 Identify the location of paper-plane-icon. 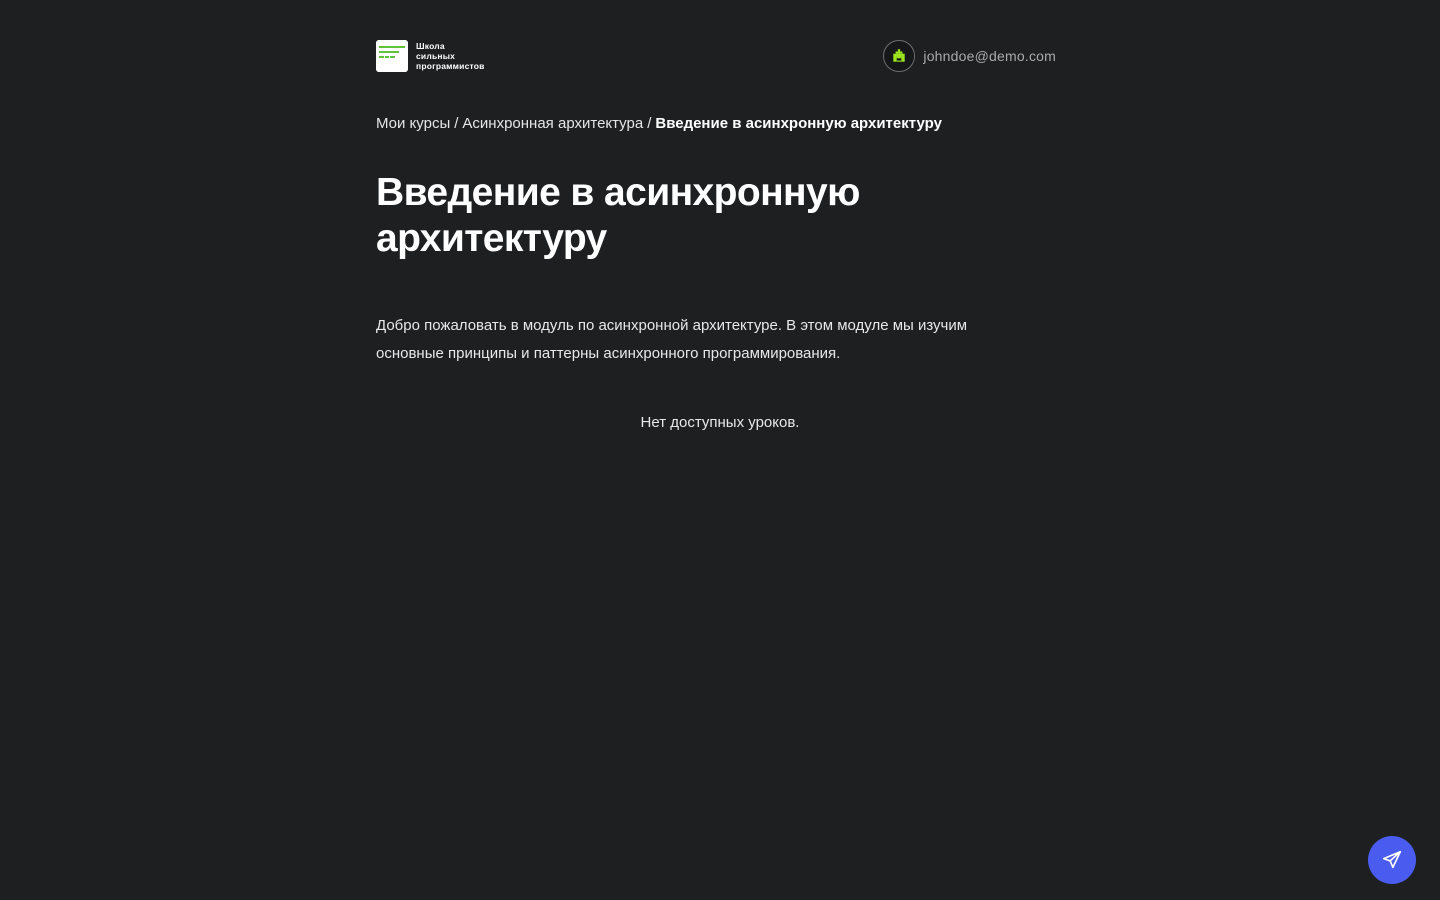
(1392, 859).